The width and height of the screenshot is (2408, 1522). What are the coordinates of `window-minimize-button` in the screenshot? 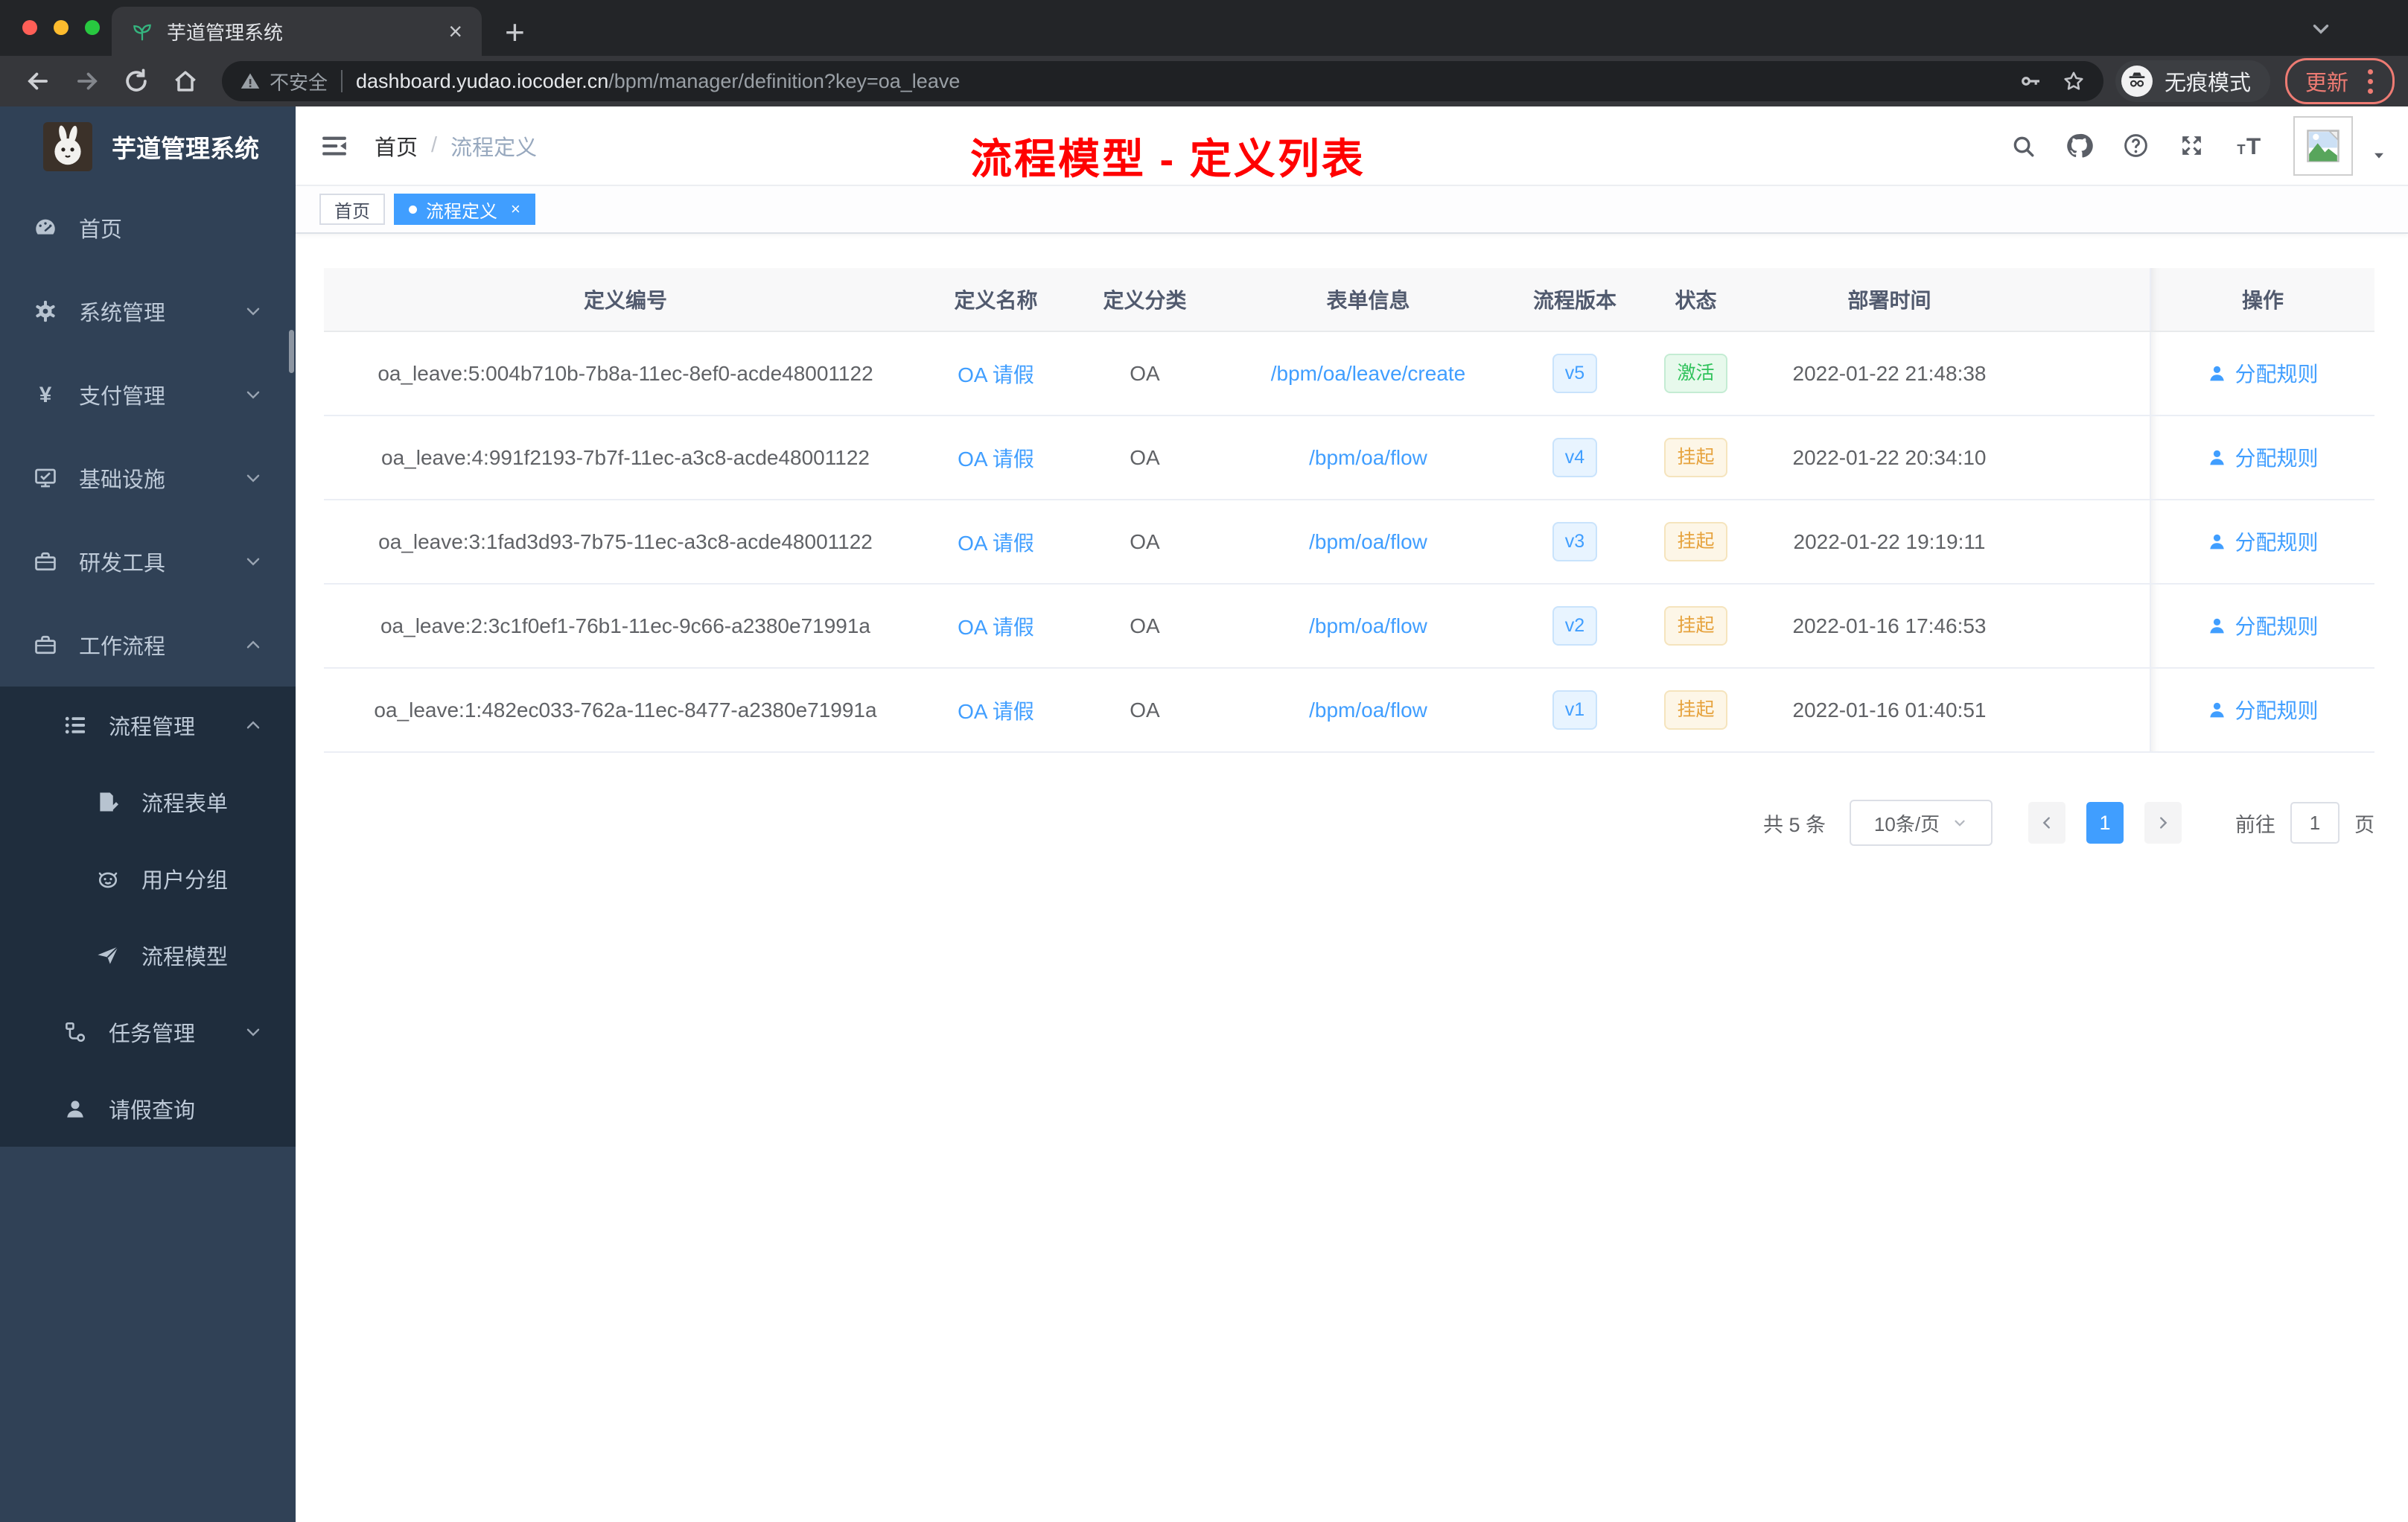 It's located at (61, 27).